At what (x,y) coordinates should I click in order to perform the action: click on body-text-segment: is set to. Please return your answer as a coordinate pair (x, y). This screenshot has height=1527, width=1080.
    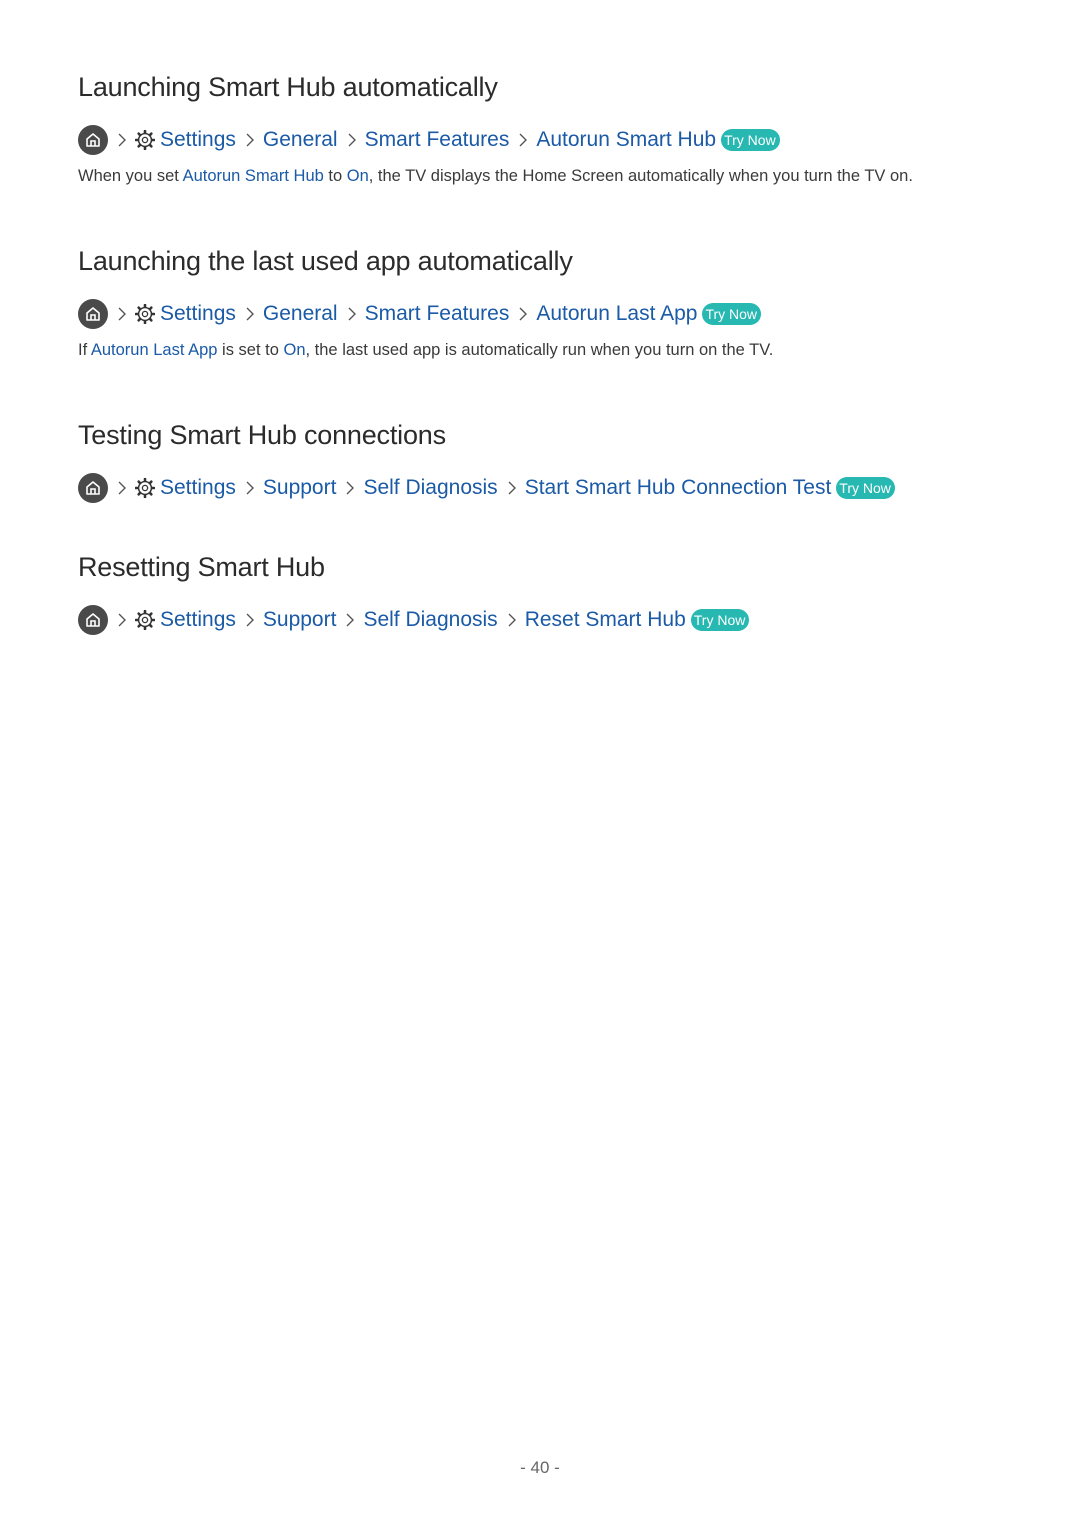
    Looking at the image, I should click on (250, 350).